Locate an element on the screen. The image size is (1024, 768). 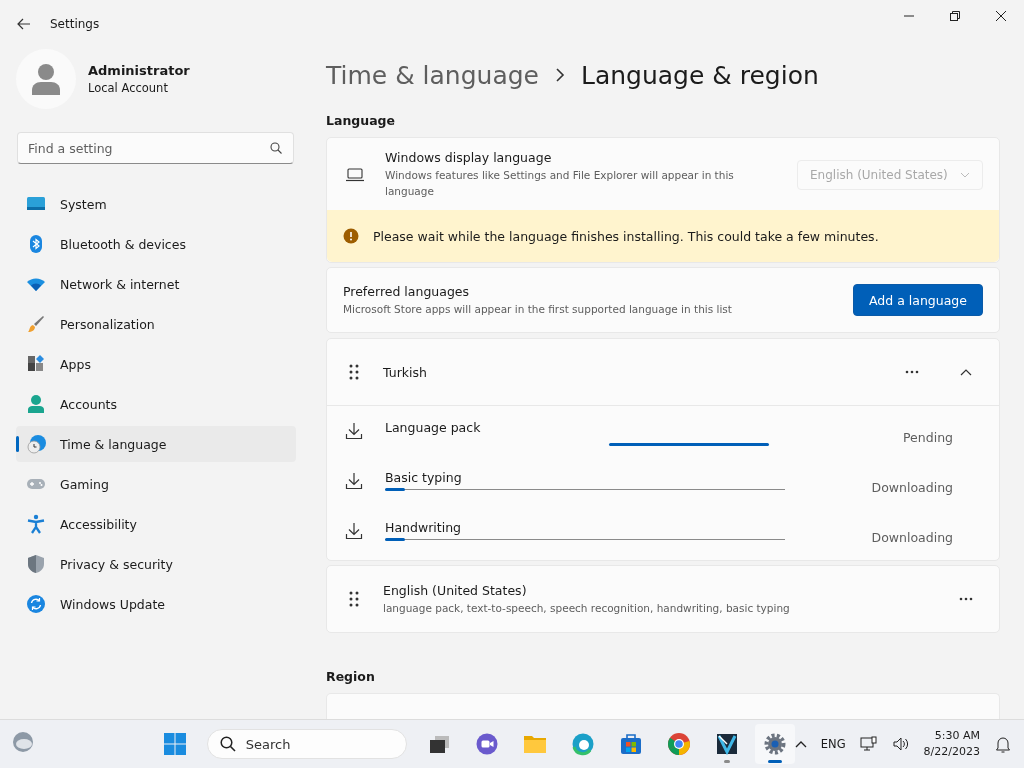
breadcrumb-link: Time & language is located at coordinates (432, 75).